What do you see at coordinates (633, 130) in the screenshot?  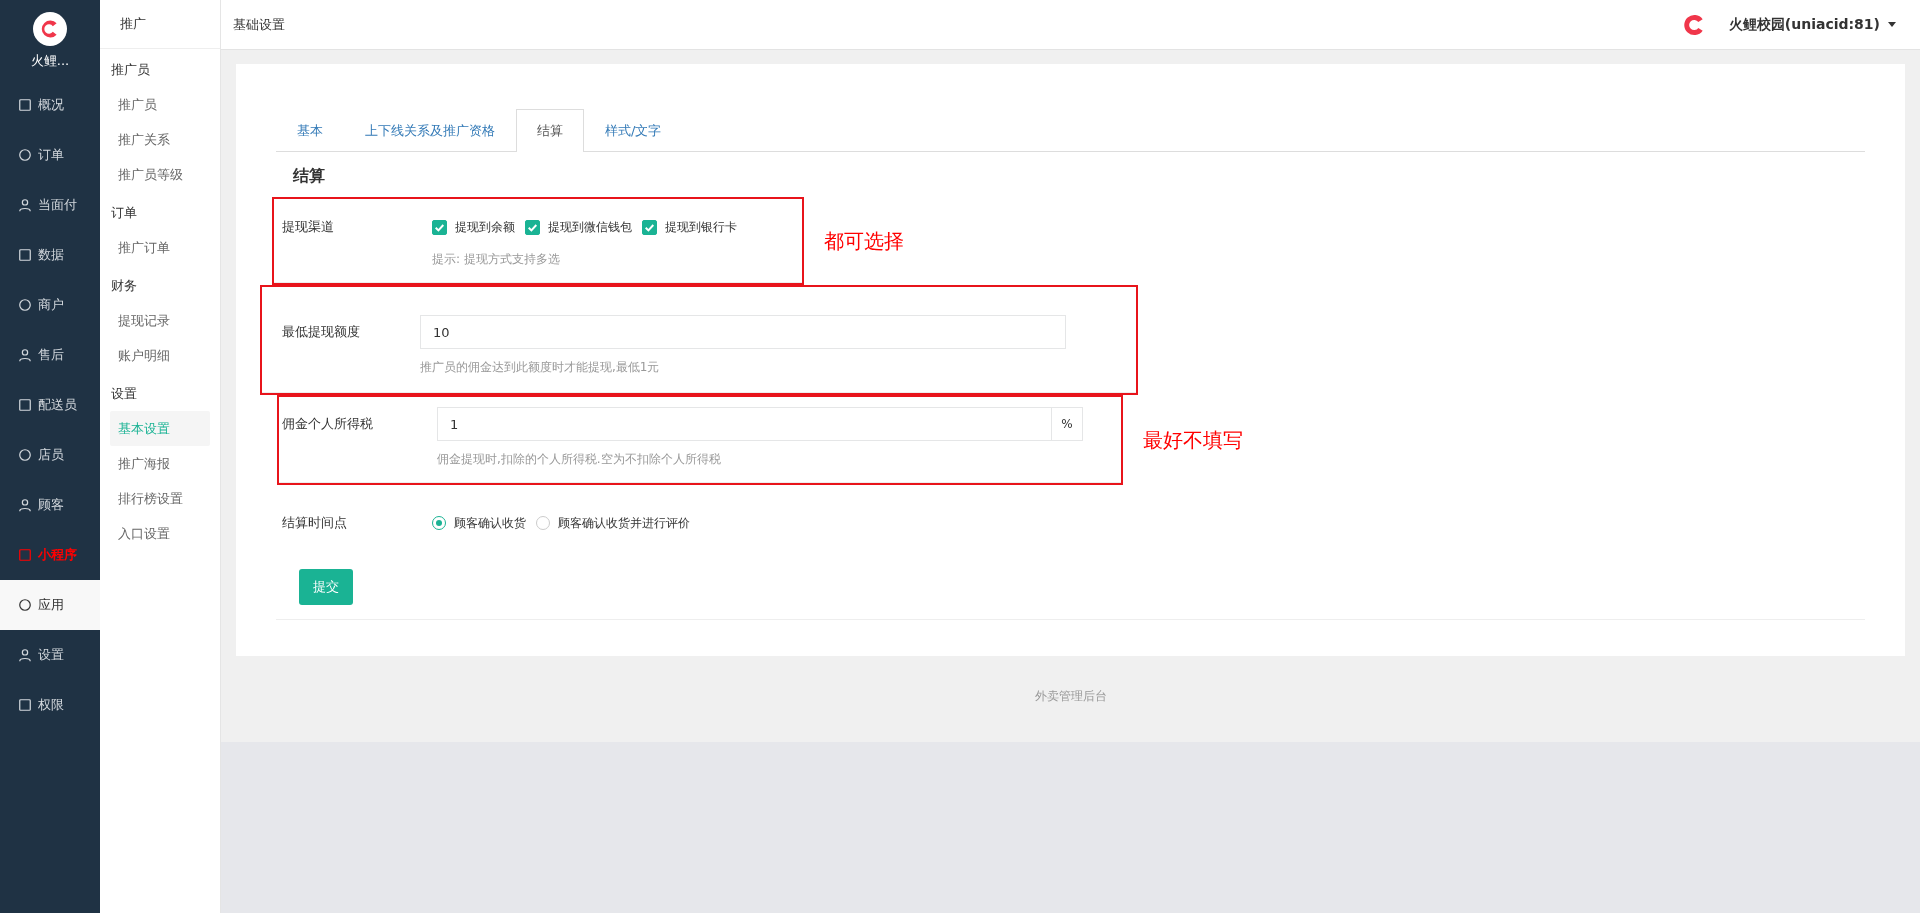 I see `tab: 样式/文字` at bounding box center [633, 130].